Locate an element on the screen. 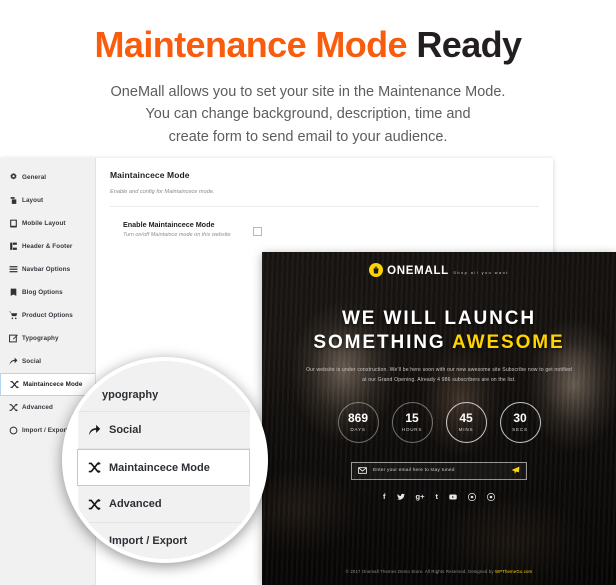 The height and width of the screenshot is (585, 616). preview-logo: ONEMALL Shop all you want is located at coordinates (439, 270).